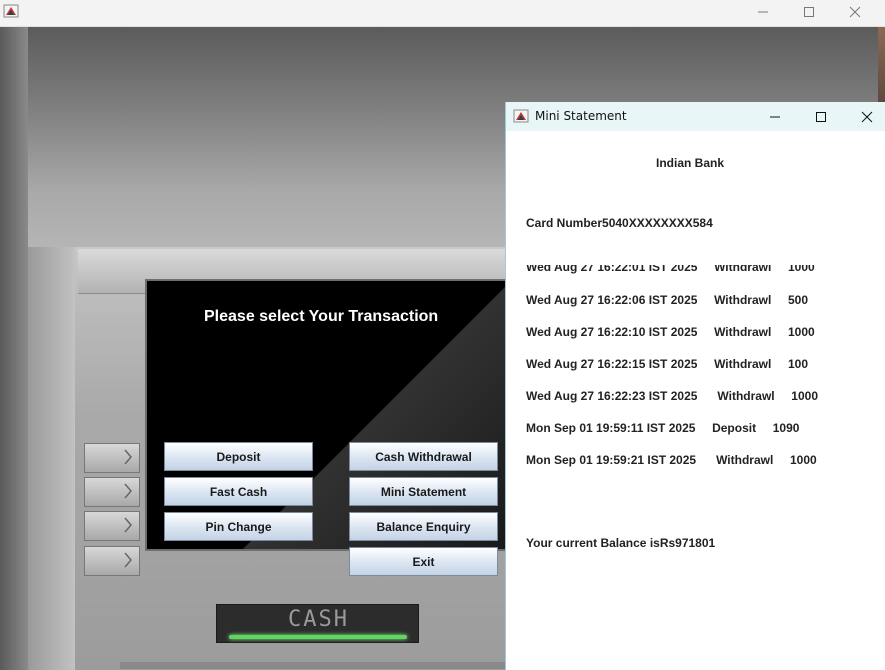 Image resolution: width=885 pixels, height=670 pixels. Describe the element at coordinates (690, 163) in the screenshot. I see `bank-name: Indian Bank` at that location.